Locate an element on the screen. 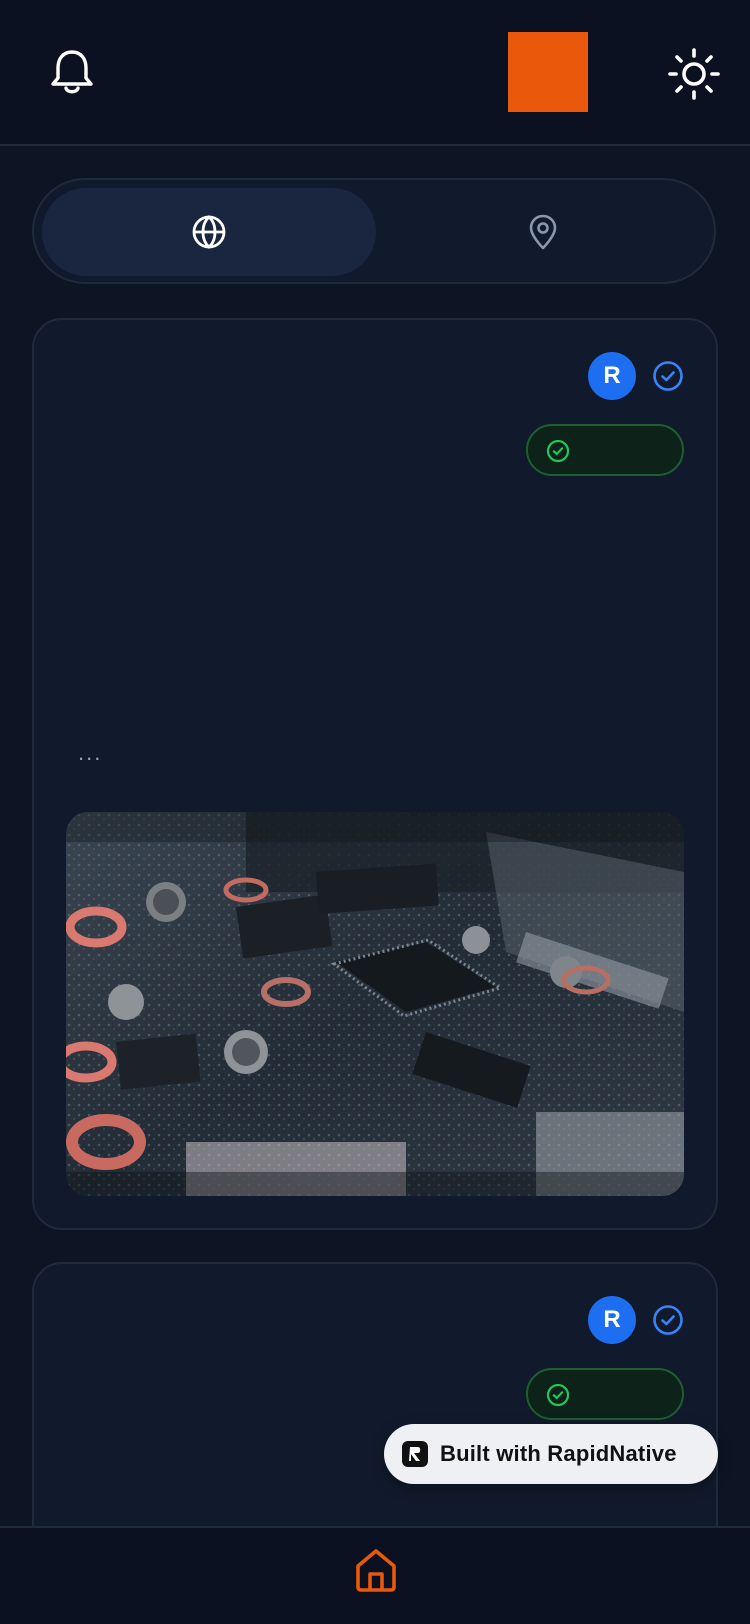 The image size is (750, 1624). map-pin-icon is located at coordinates (543, 232).